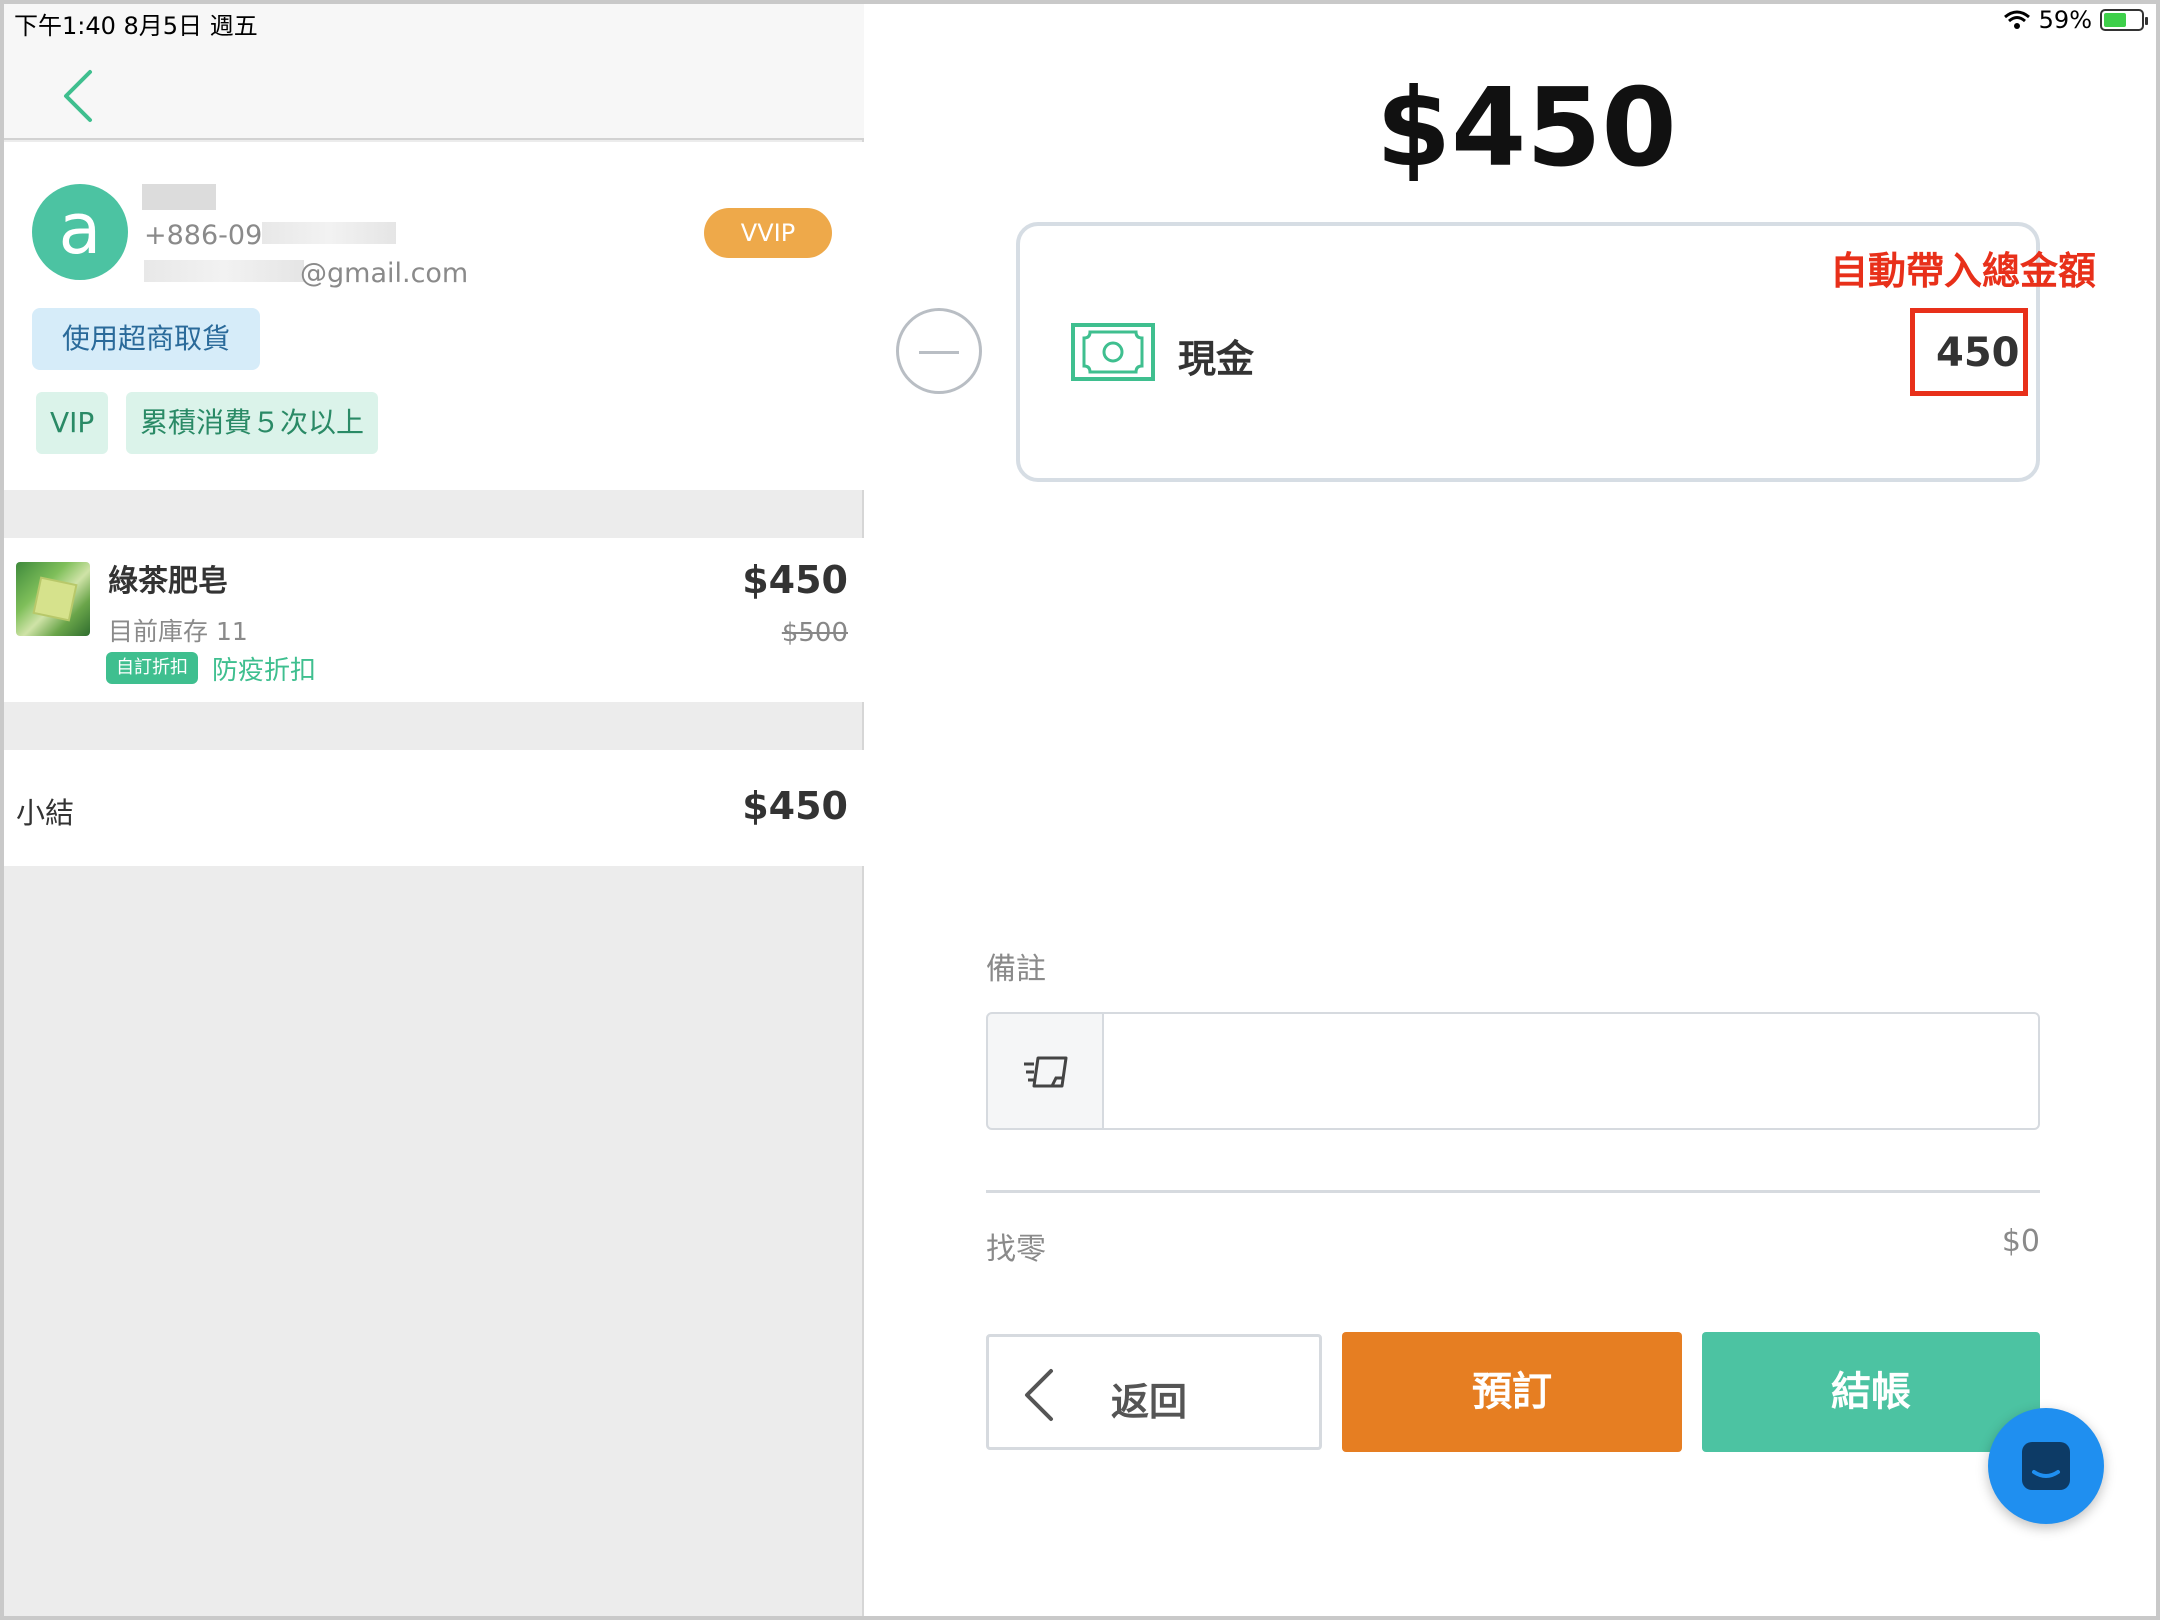  What do you see at coordinates (1512, 1392) in the screenshot?
I see `reserve-button: 預訂` at bounding box center [1512, 1392].